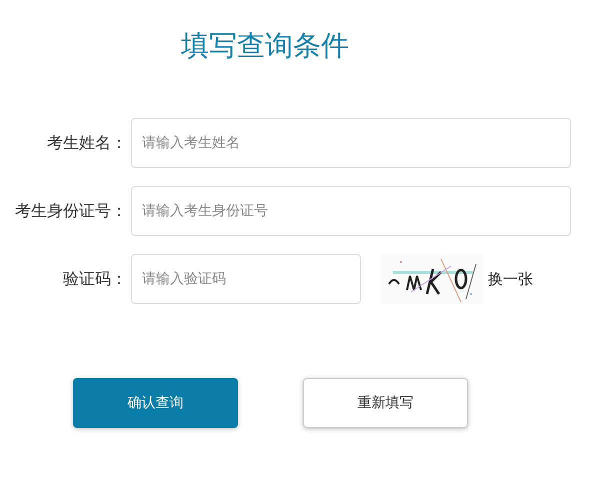  Describe the element at coordinates (70, 211) in the screenshot. I see `field-label: 考生身份证号：` at that location.